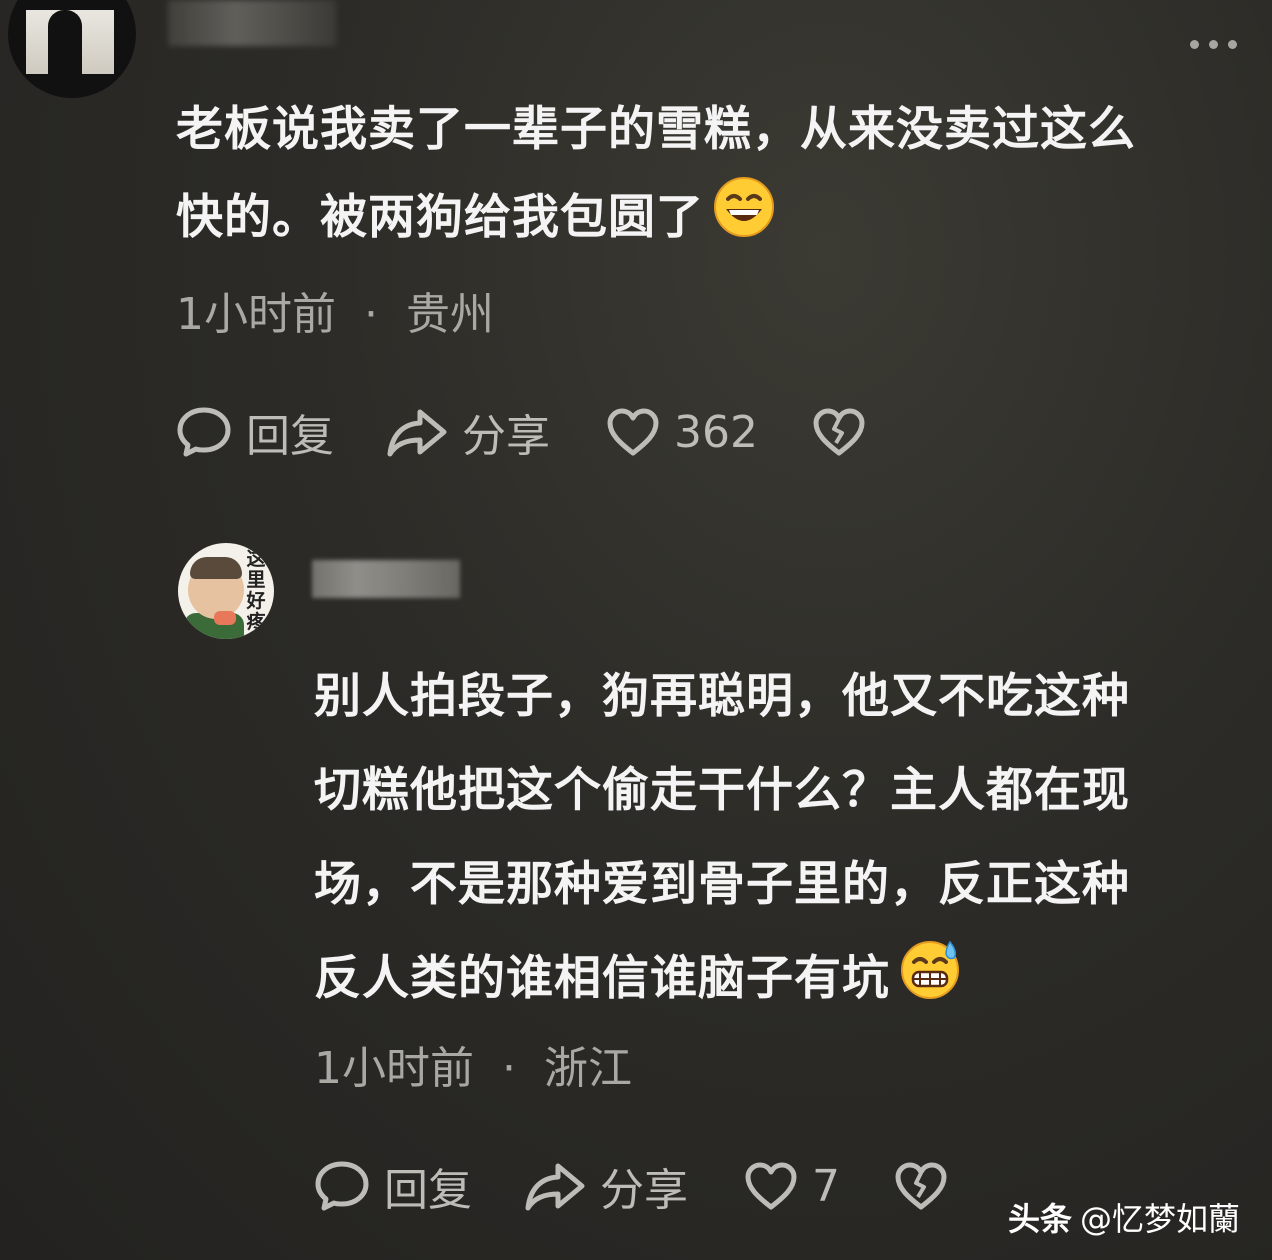  I want to click on comment-actions: 回复 分享 362, so click(521, 433).